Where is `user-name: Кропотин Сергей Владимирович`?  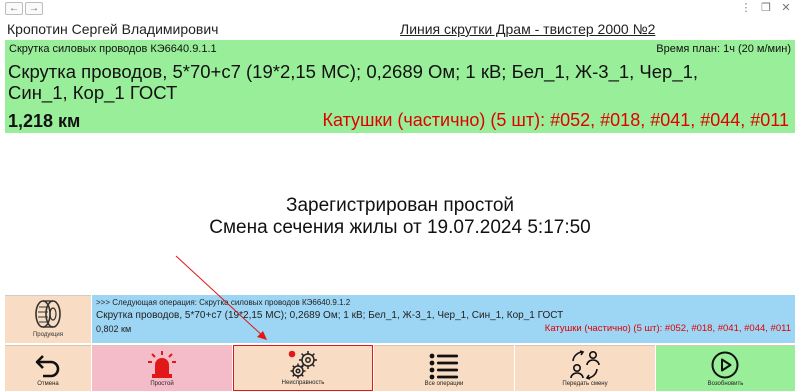
user-name: Кропотин Сергей Владимирович is located at coordinates (113, 29).